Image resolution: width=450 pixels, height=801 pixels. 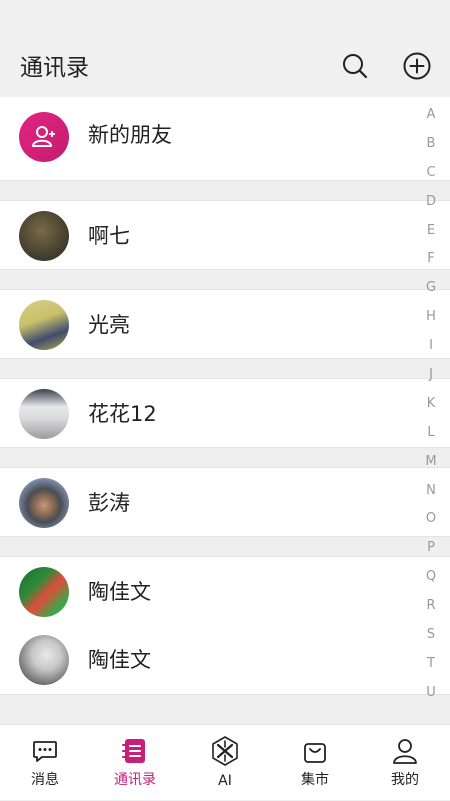 I want to click on search-icon, so click(x=355, y=66).